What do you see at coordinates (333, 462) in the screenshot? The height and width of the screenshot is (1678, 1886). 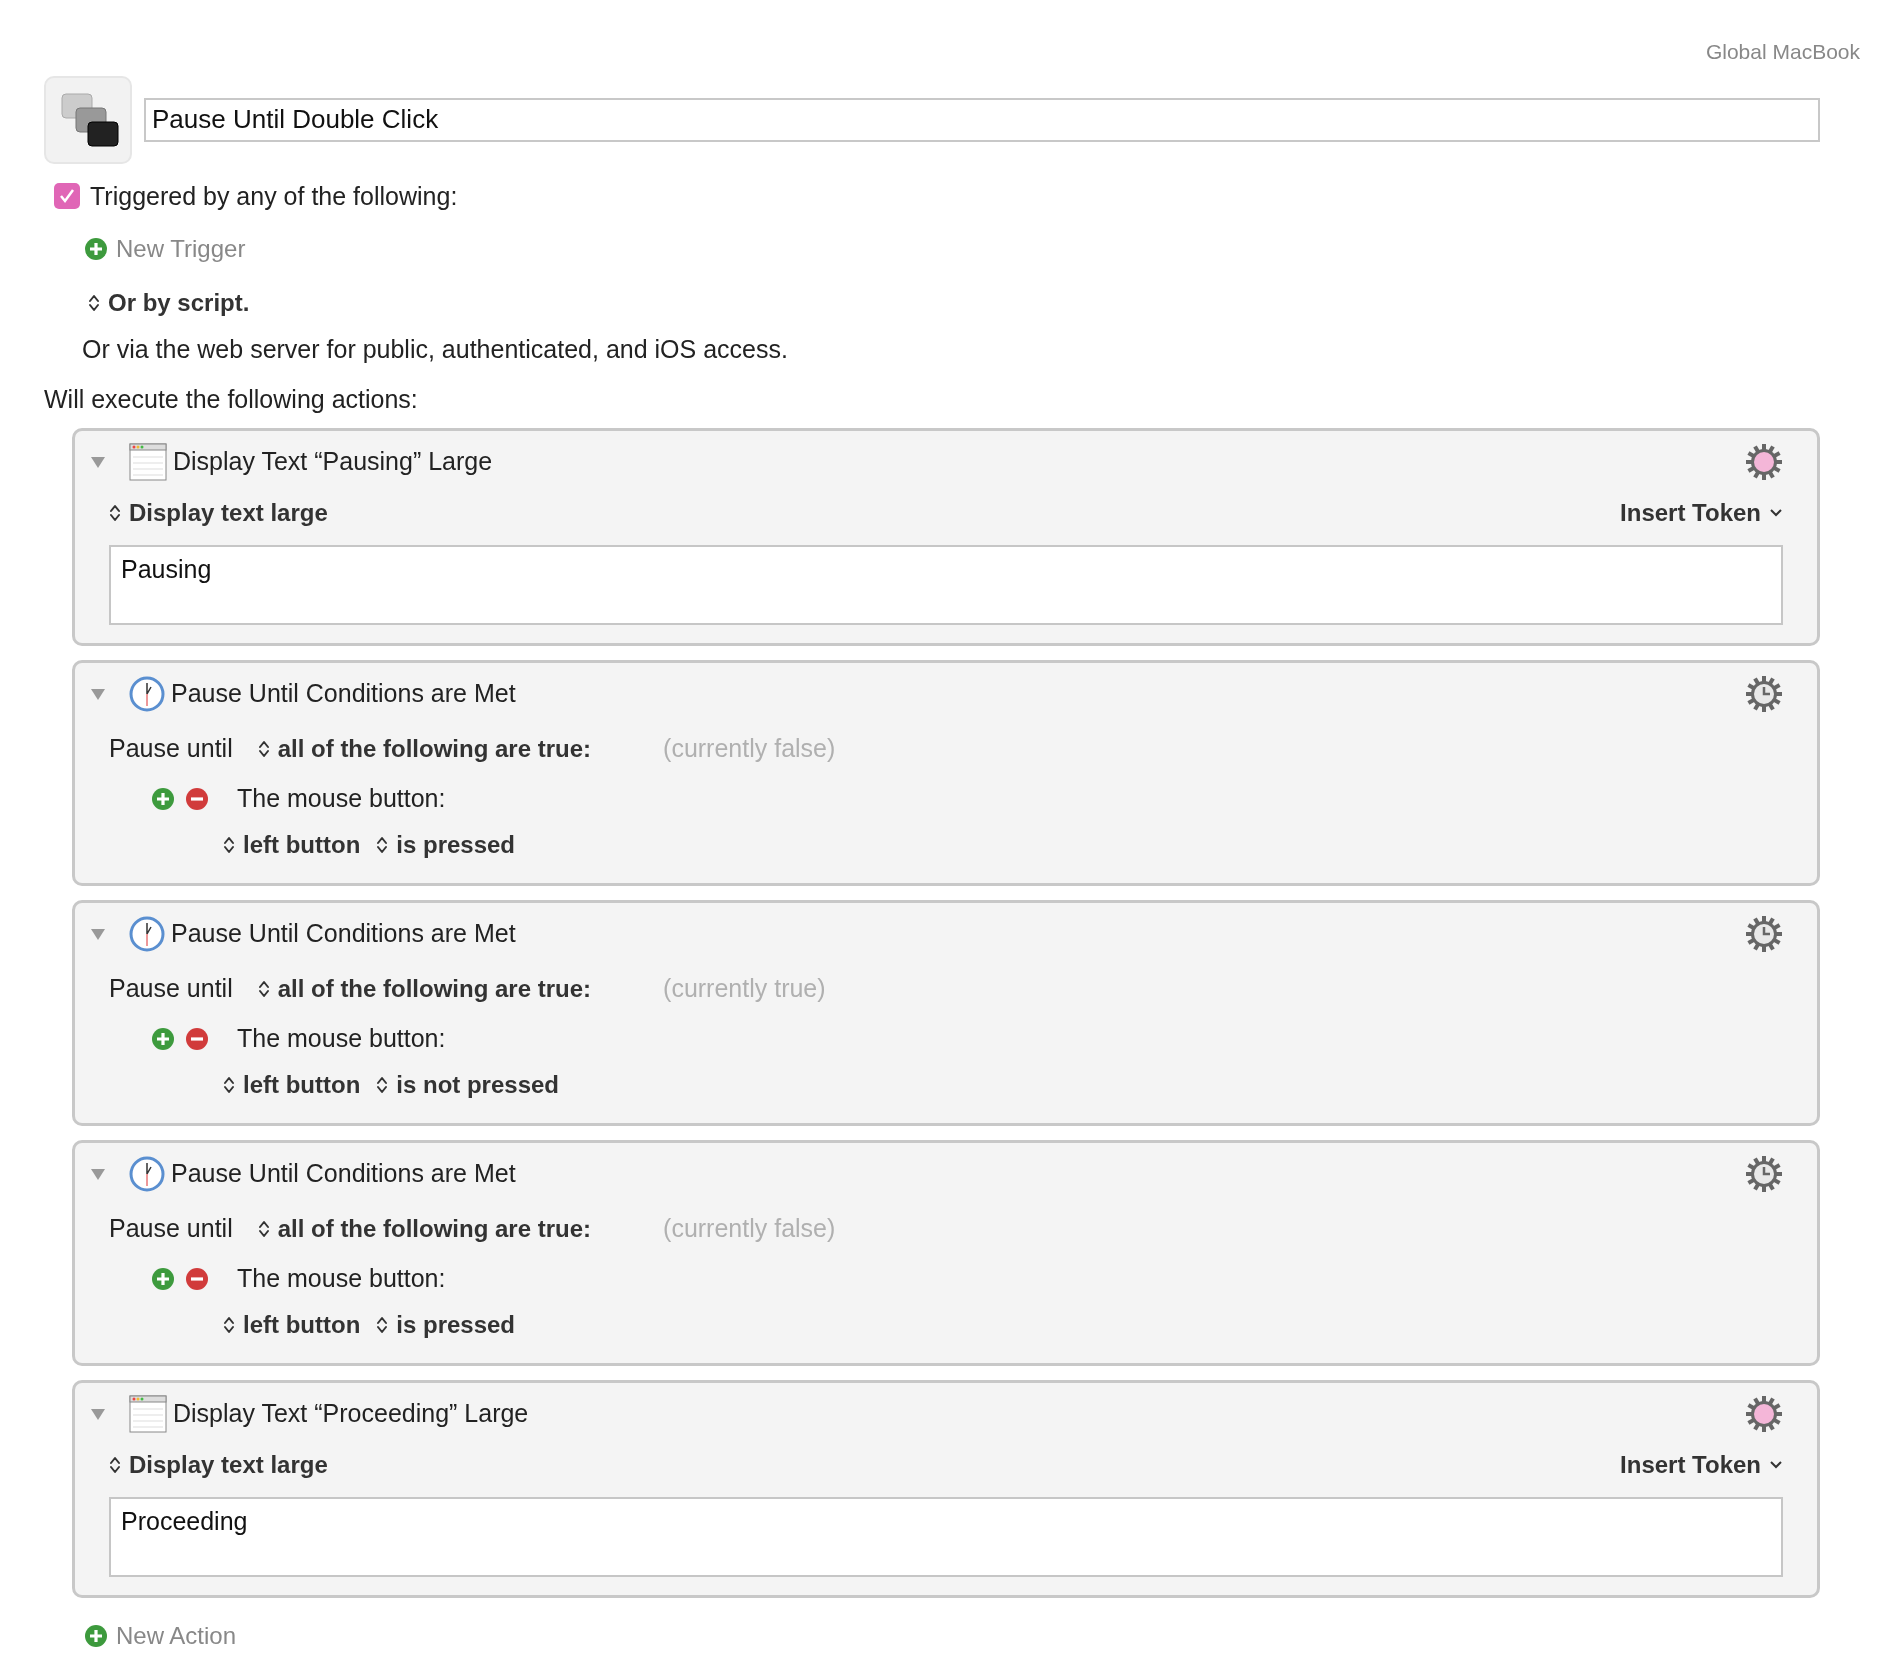 I see `action-title: Display Text “Pausing” Large` at bounding box center [333, 462].